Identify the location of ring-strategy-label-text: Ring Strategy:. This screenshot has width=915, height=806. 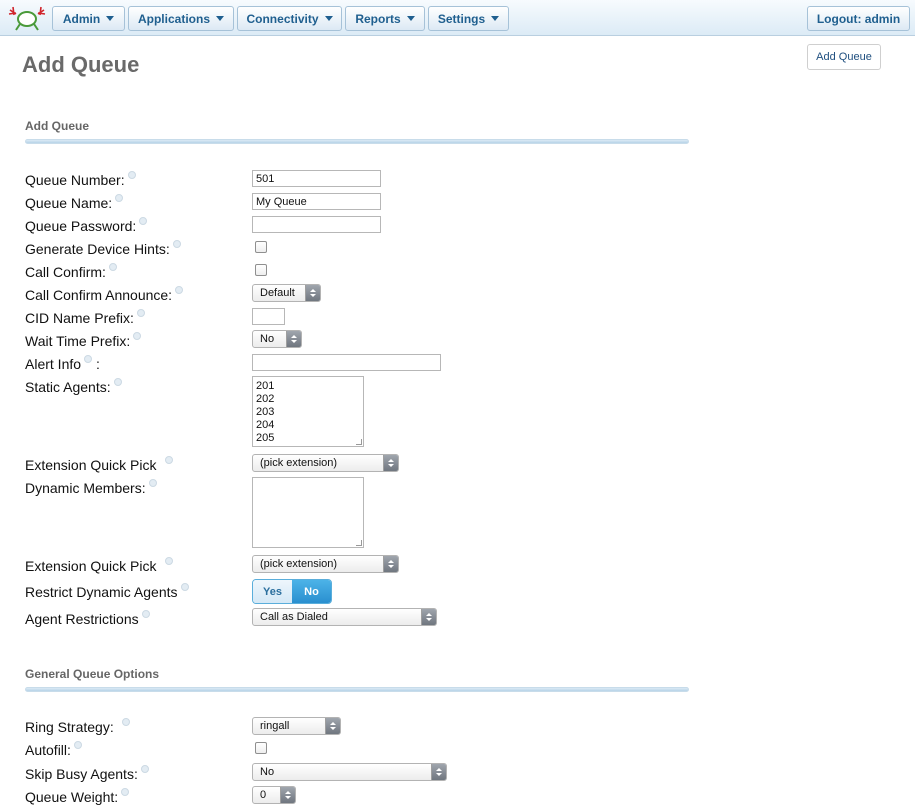
(69, 727).